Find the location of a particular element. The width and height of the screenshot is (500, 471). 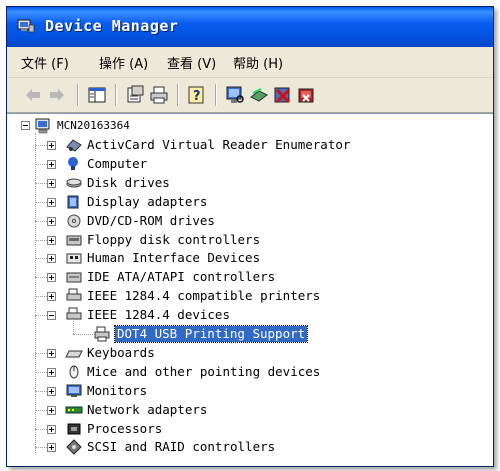

toolbar: ? is located at coordinates (250, 95).